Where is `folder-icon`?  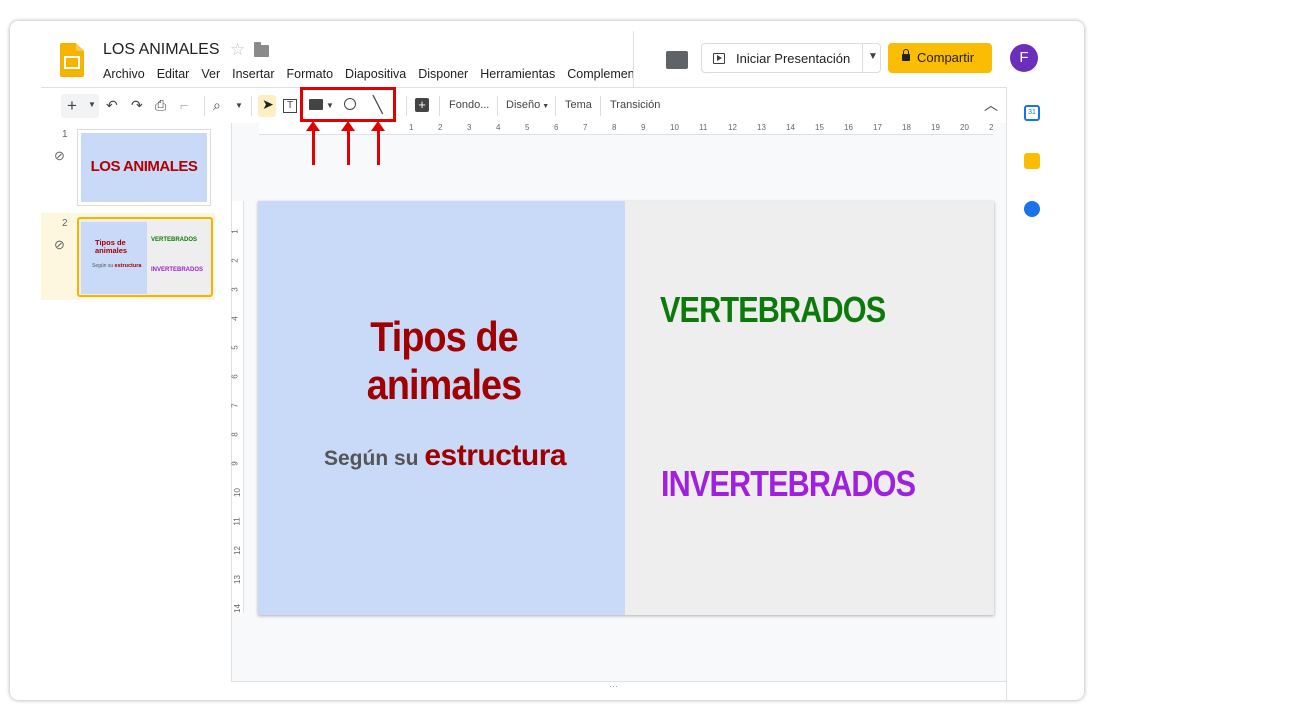
folder-icon is located at coordinates (261, 49).